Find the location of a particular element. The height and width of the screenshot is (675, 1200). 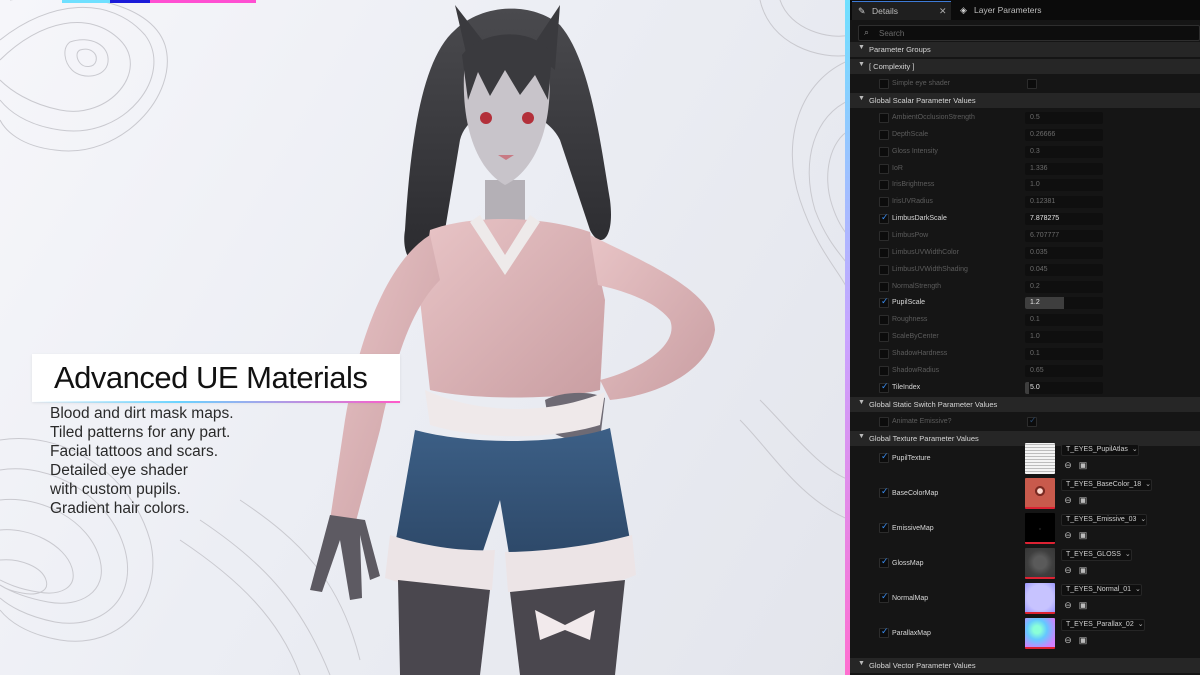

scalar-value-input: 5.0 is located at coordinates (1064, 387).